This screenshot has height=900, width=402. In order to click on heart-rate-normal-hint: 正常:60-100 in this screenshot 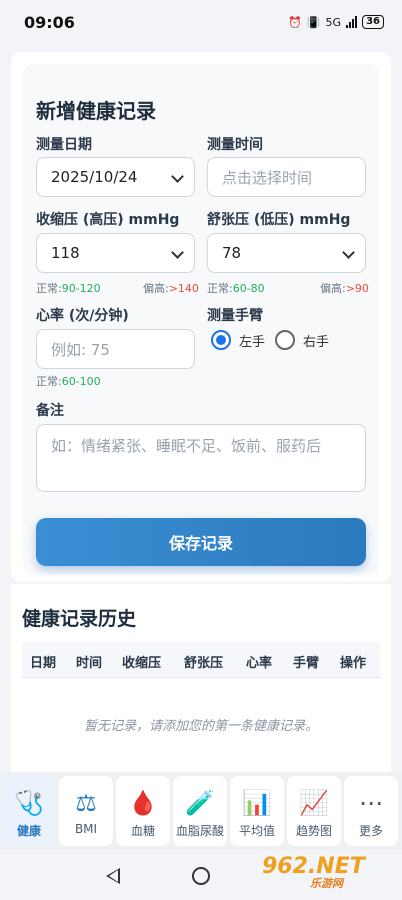, I will do `click(68, 381)`.